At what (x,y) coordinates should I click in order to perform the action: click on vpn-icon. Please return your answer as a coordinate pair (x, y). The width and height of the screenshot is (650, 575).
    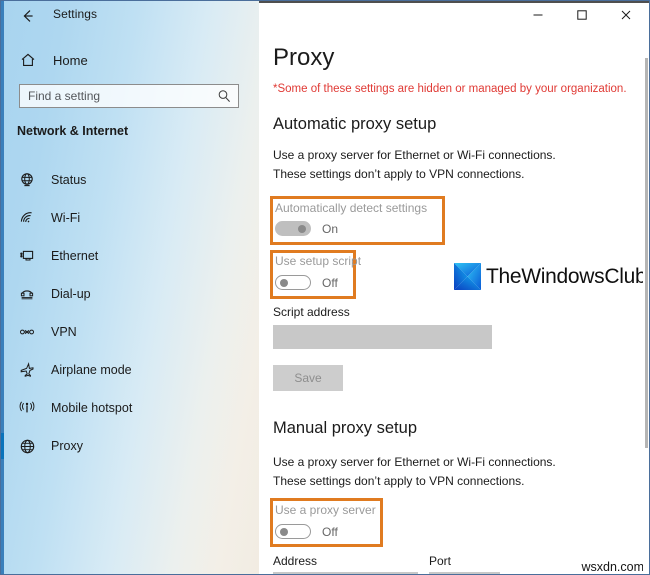
    Looking at the image, I should click on (27, 332).